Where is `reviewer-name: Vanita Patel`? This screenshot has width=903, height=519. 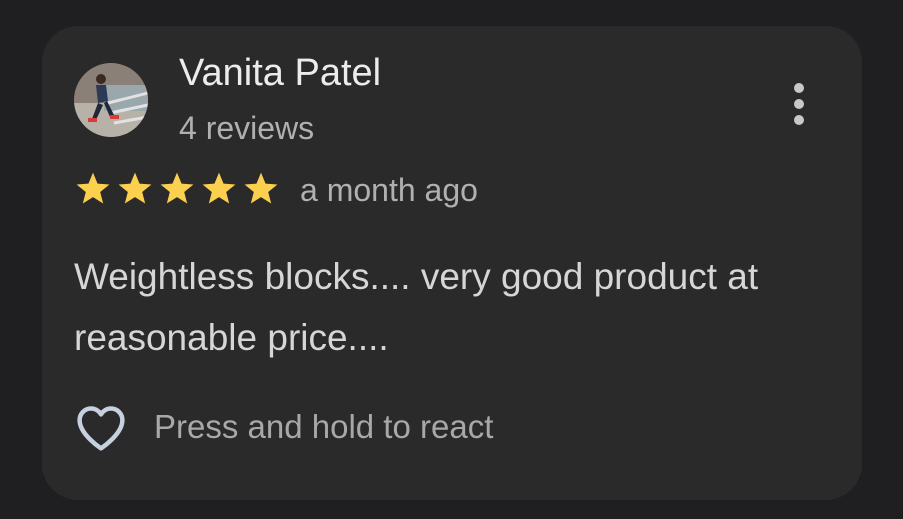
reviewer-name: Vanita Patel is located at coordinates (280, 73).